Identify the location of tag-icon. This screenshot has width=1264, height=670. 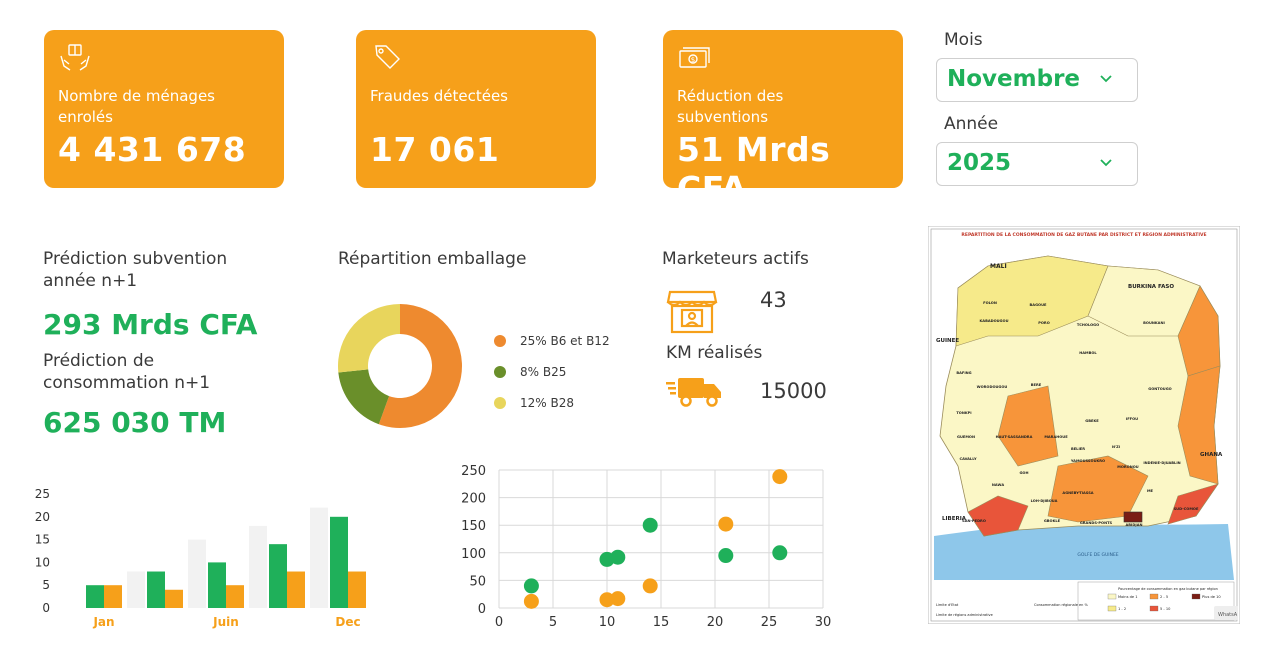
(387, 57).